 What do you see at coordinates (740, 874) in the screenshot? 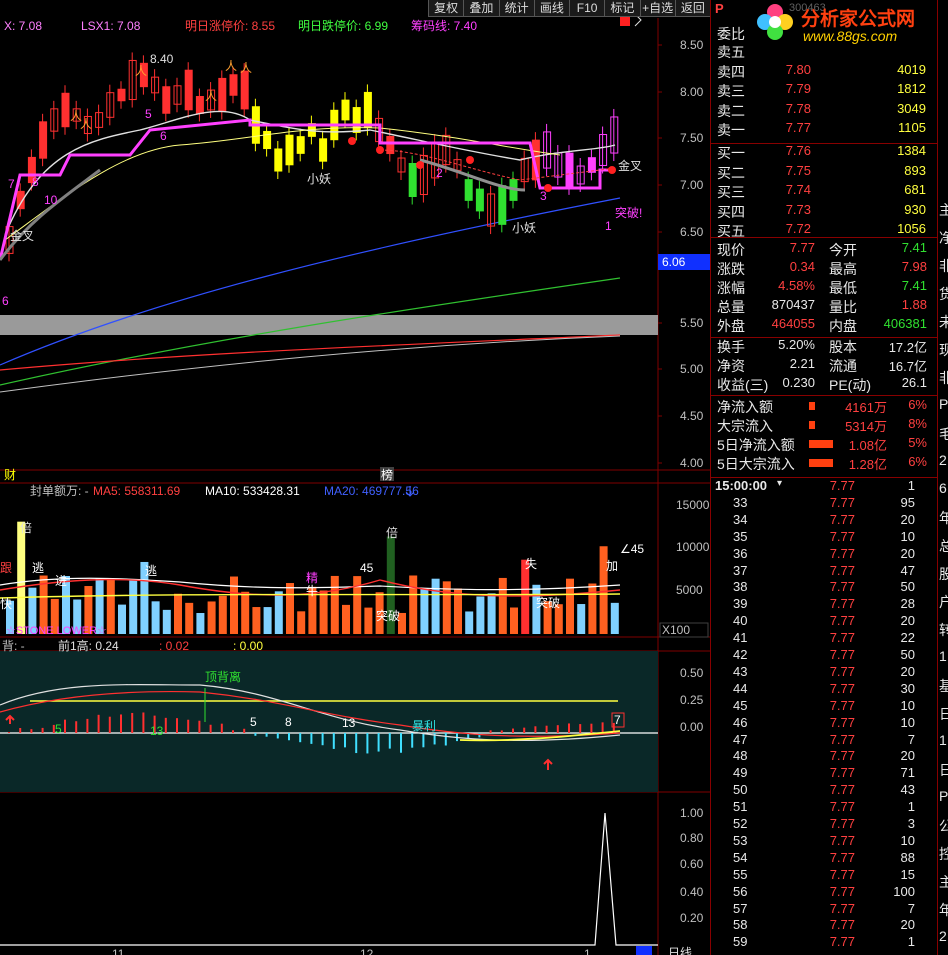
I see `tick-time-23: 55` at bounding box center [740, 874].